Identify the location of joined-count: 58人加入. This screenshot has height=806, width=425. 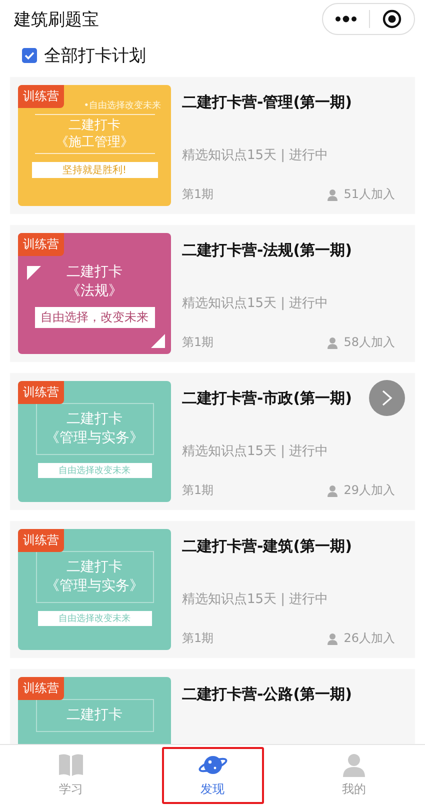
(369, 342).